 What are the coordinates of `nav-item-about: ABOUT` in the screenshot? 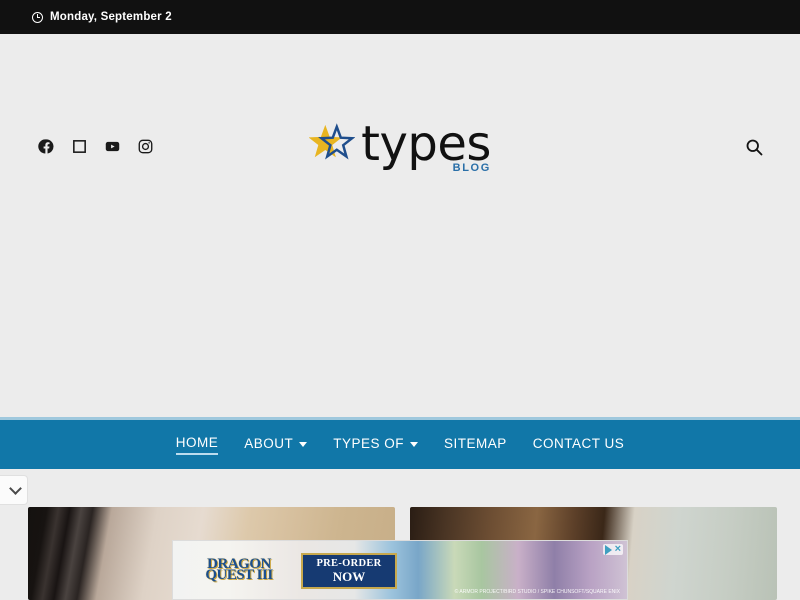 It's located at (276, 444).